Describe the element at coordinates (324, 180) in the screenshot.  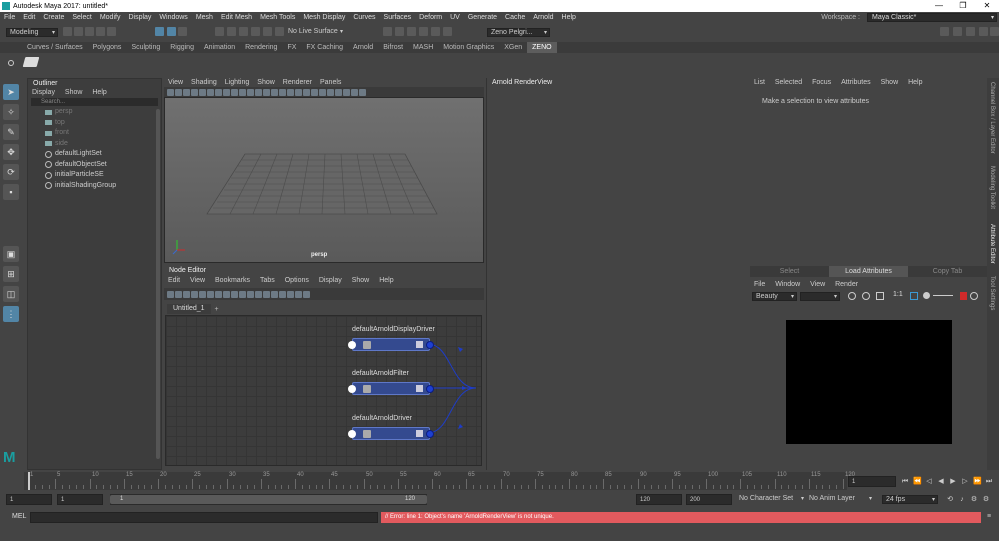
I see `viewport-canvas: persp` at that location.